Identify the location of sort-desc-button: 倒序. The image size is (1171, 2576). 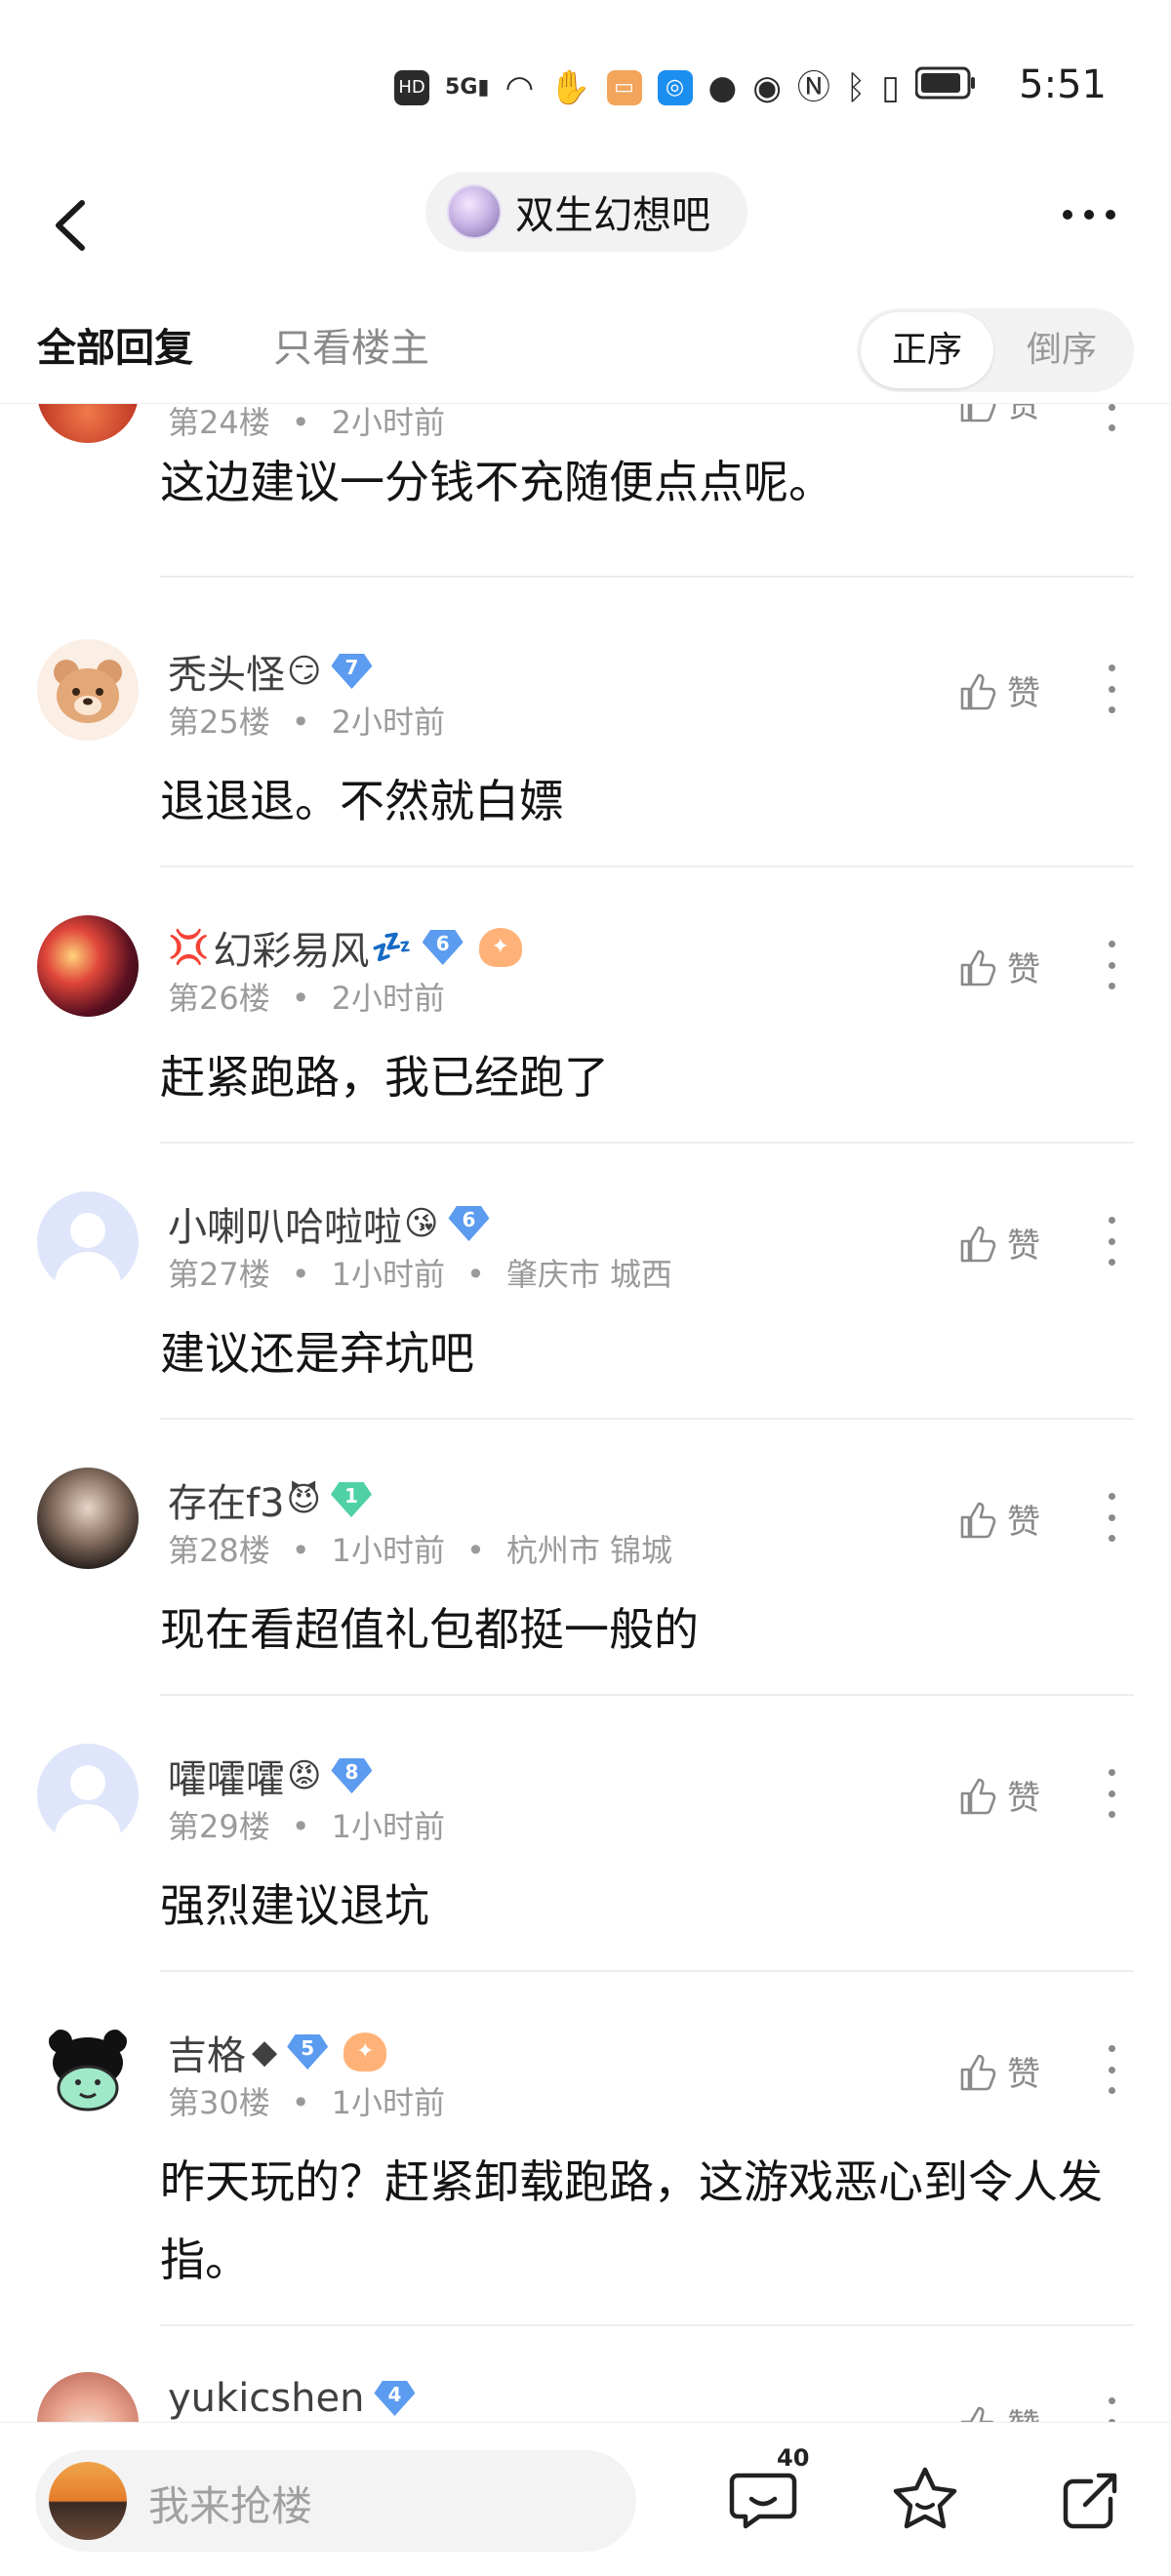
(1061, 350).